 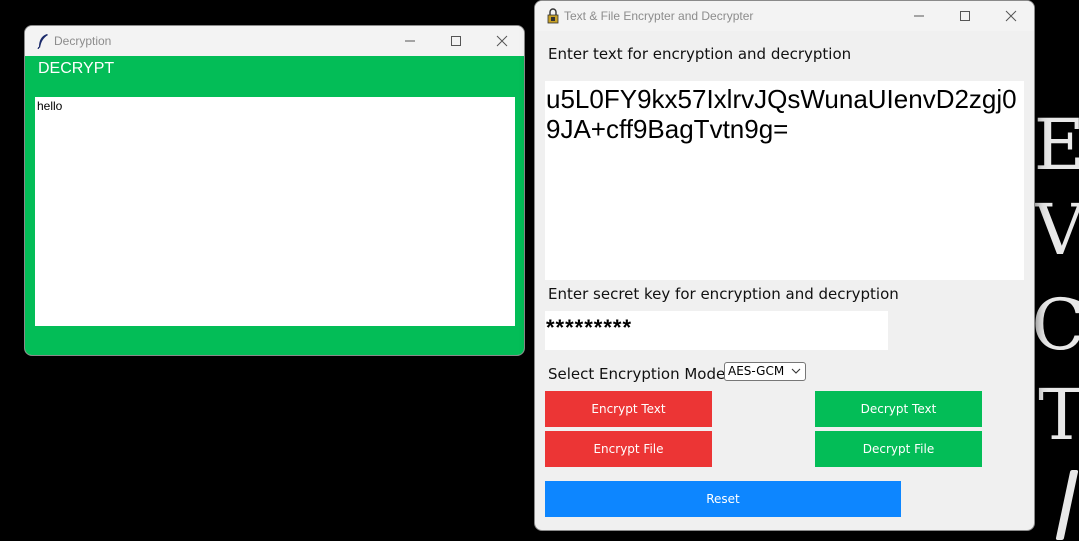 What do you see at coordinates (898, 409) in the screenshot?
I see `decrypt-text-button: Decrypt Text` at bounding box center [898, 409].